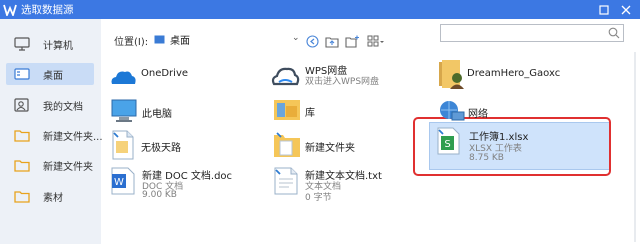  I want to click on new-folder-button, so click(352, 41).